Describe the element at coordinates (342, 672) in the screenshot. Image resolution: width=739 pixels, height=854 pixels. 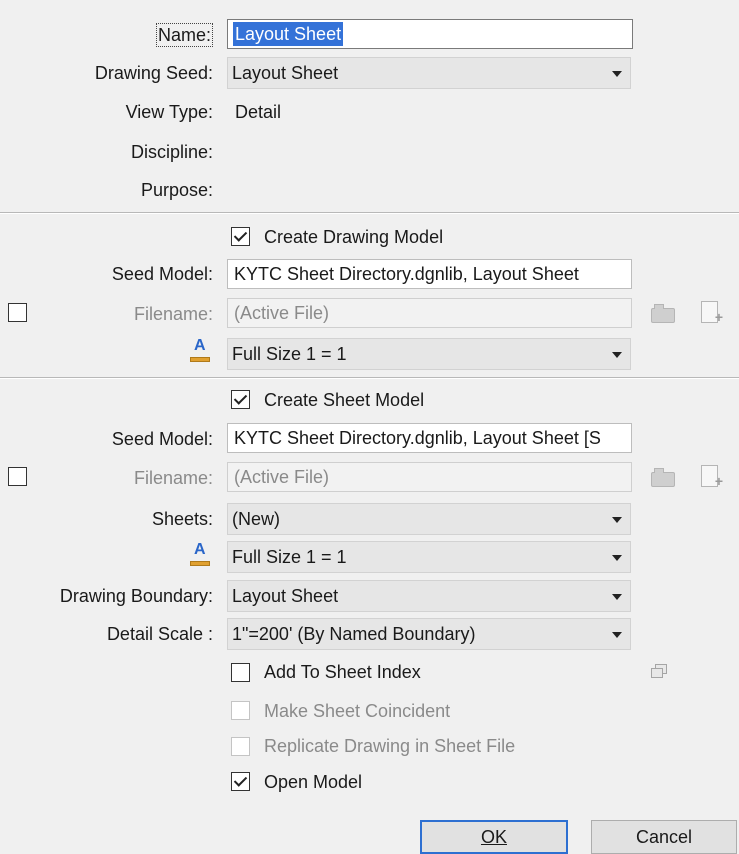
I see `add-to-sheet-index-label: Add To Sheet Index` at that location.